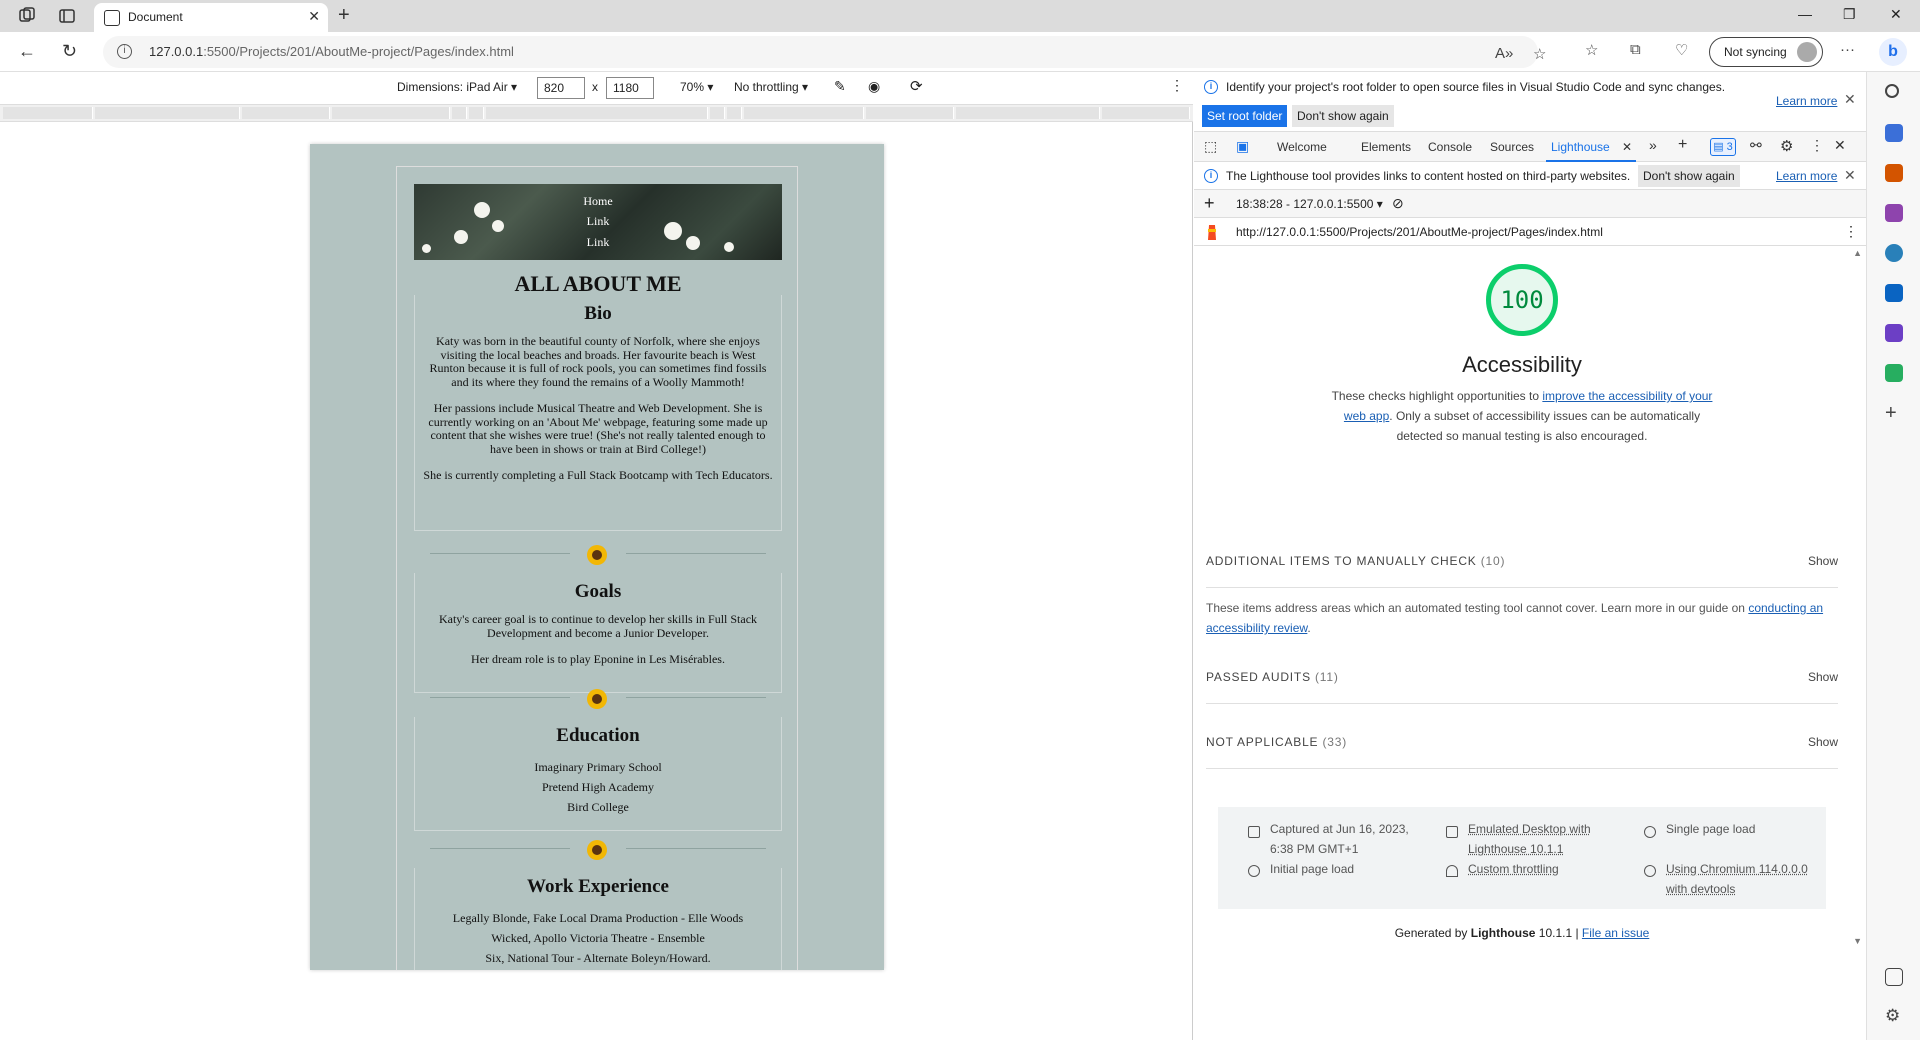  I want to click on set-root-folder-button: Set root folder, so click(1245, 116).